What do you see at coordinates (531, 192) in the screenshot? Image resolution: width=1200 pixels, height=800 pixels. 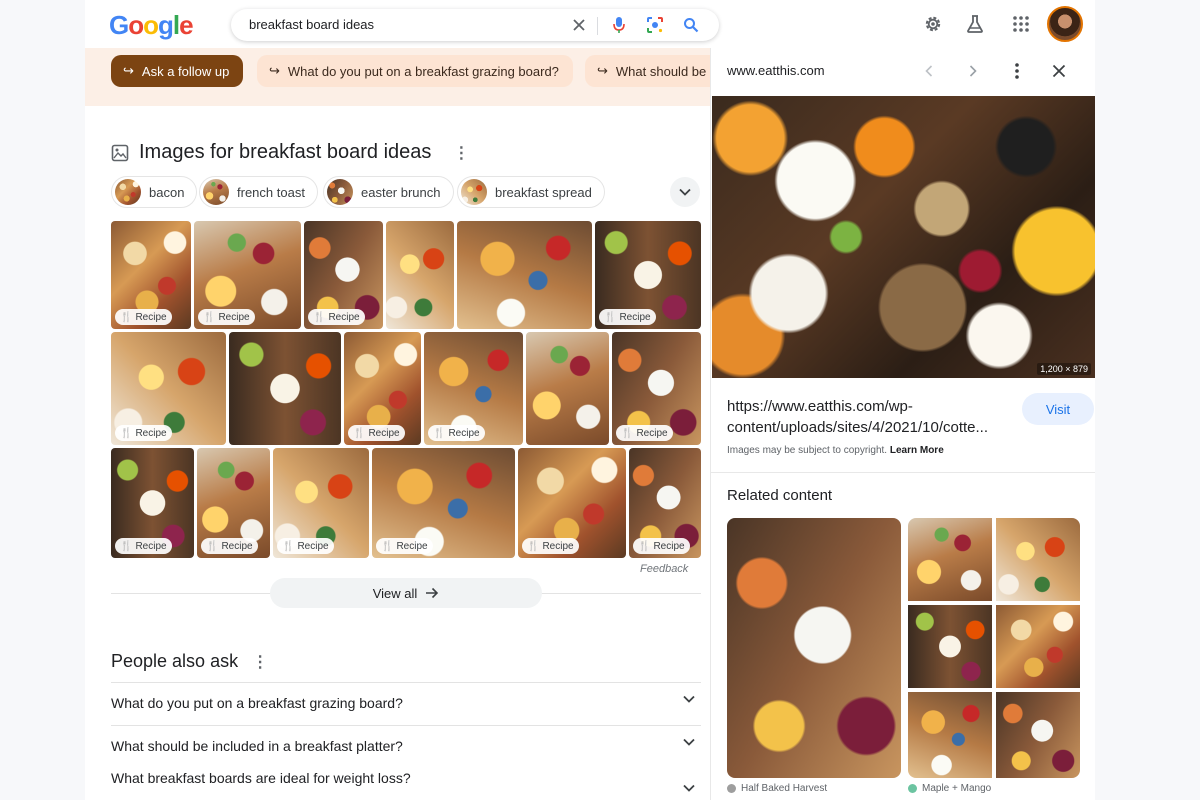 I see `filter-chip: breakfast spread` at bounding box center [531, 192].